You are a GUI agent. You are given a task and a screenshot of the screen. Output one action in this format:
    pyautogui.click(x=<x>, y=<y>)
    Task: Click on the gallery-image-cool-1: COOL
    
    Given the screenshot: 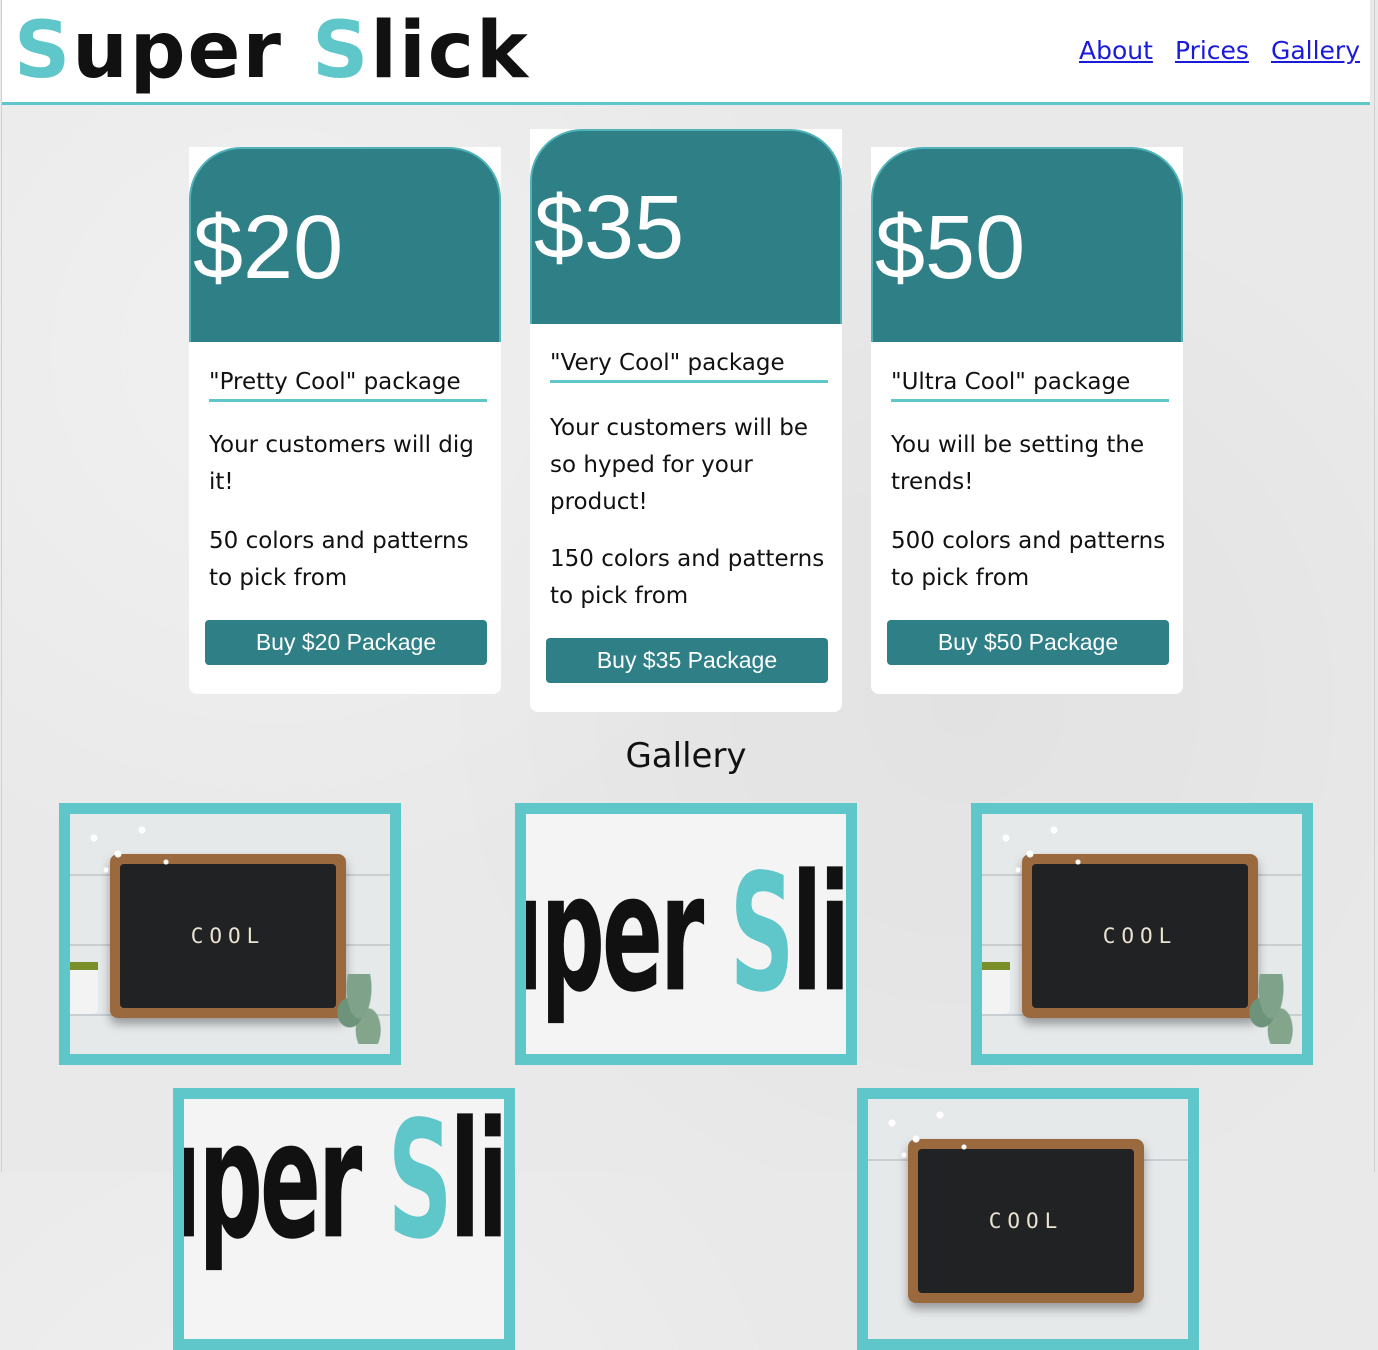 What is the action you would take?
    pyautogui.click(x=230, y=934)
    